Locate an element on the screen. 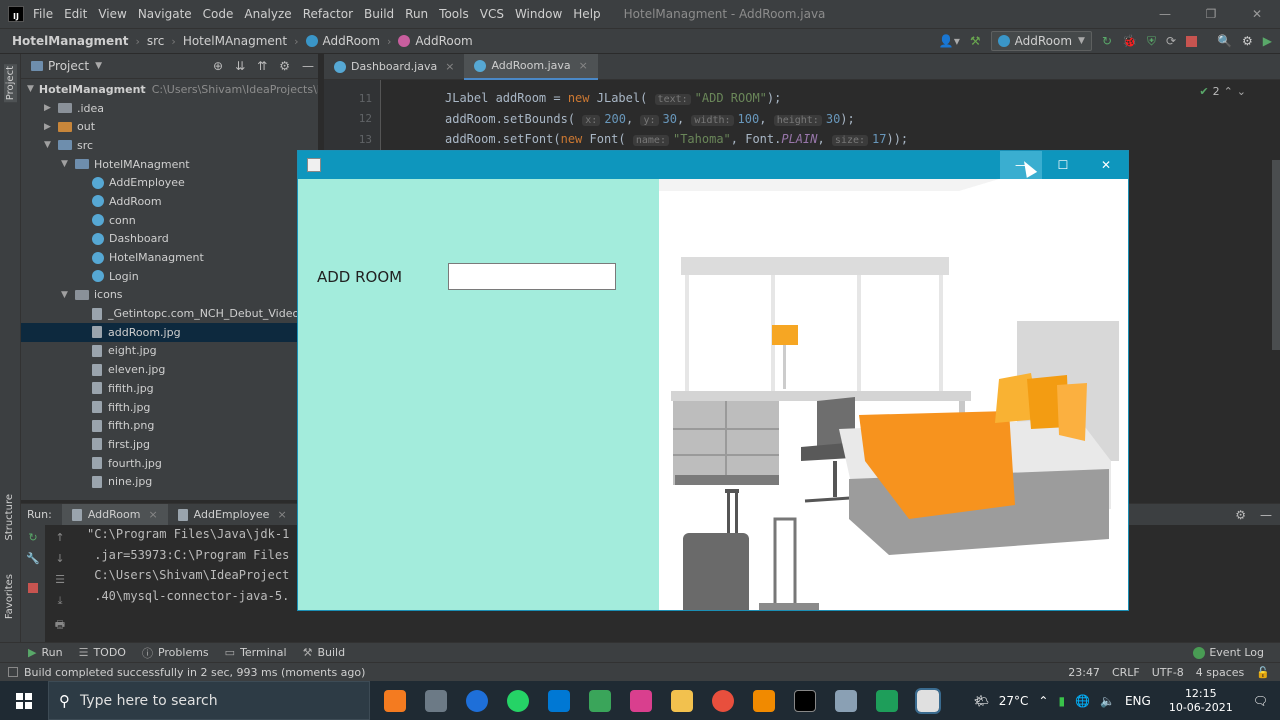  line-separator: CRLF is located at coordinates (1126, 672).